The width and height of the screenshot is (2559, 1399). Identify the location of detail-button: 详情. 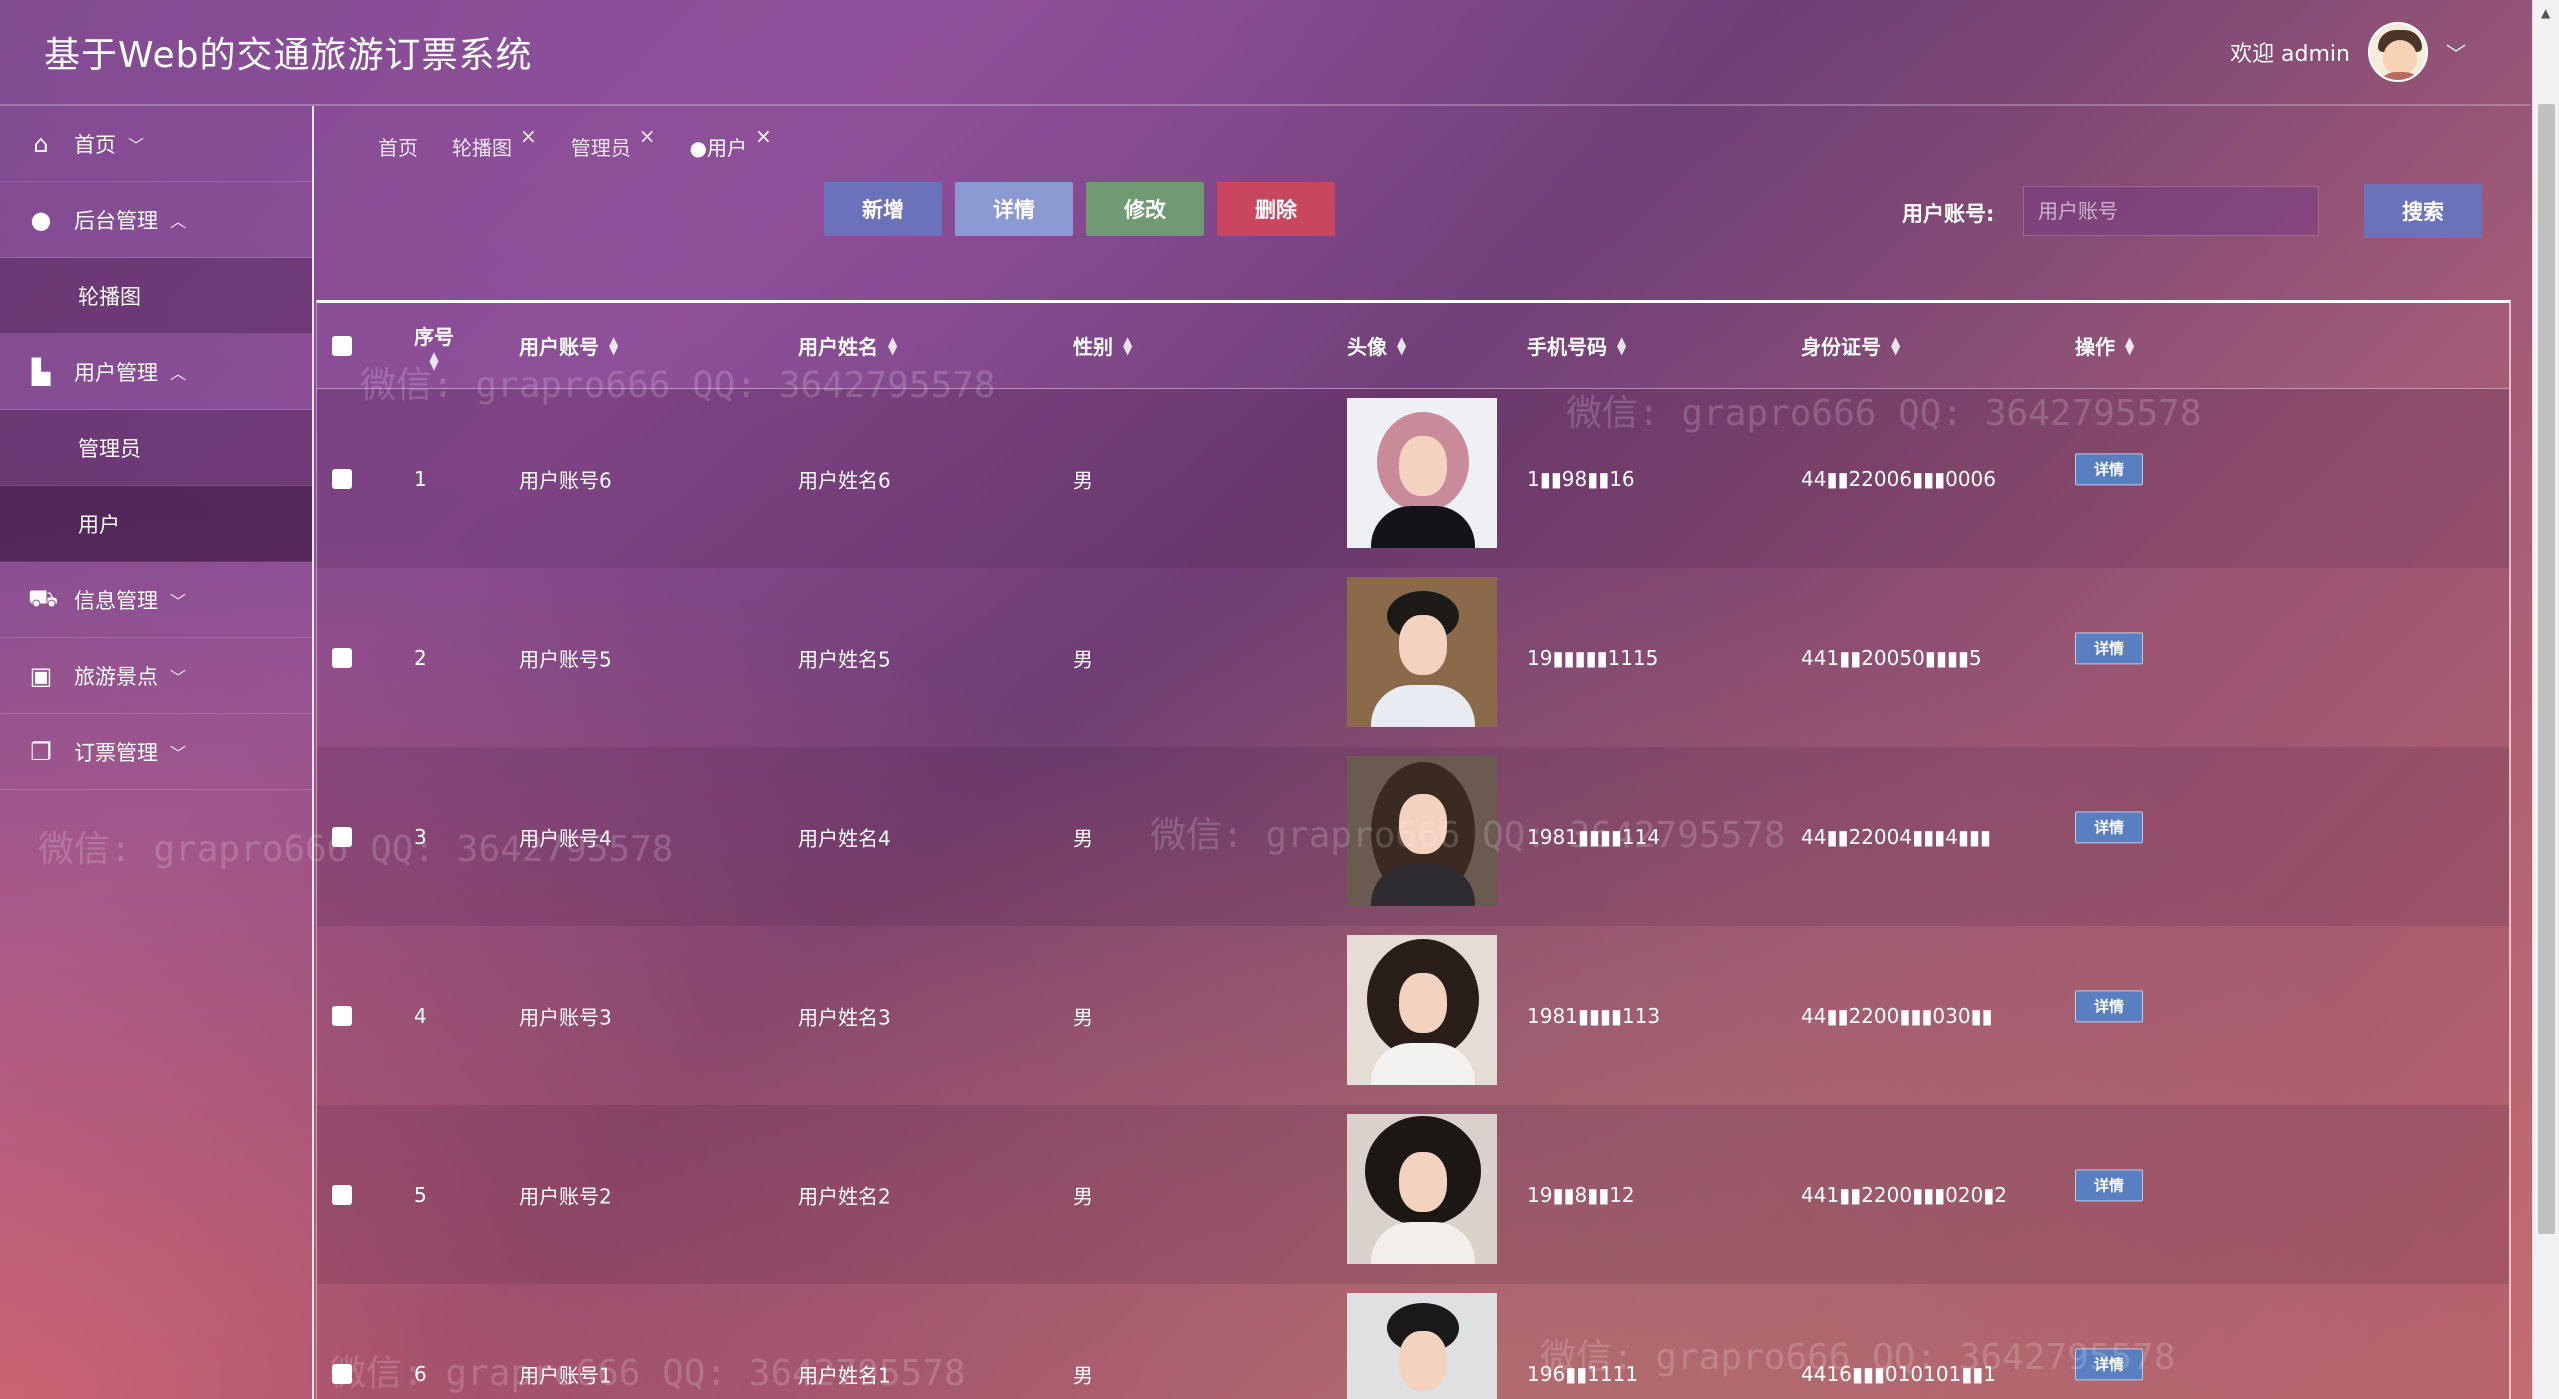
(1014, 209).